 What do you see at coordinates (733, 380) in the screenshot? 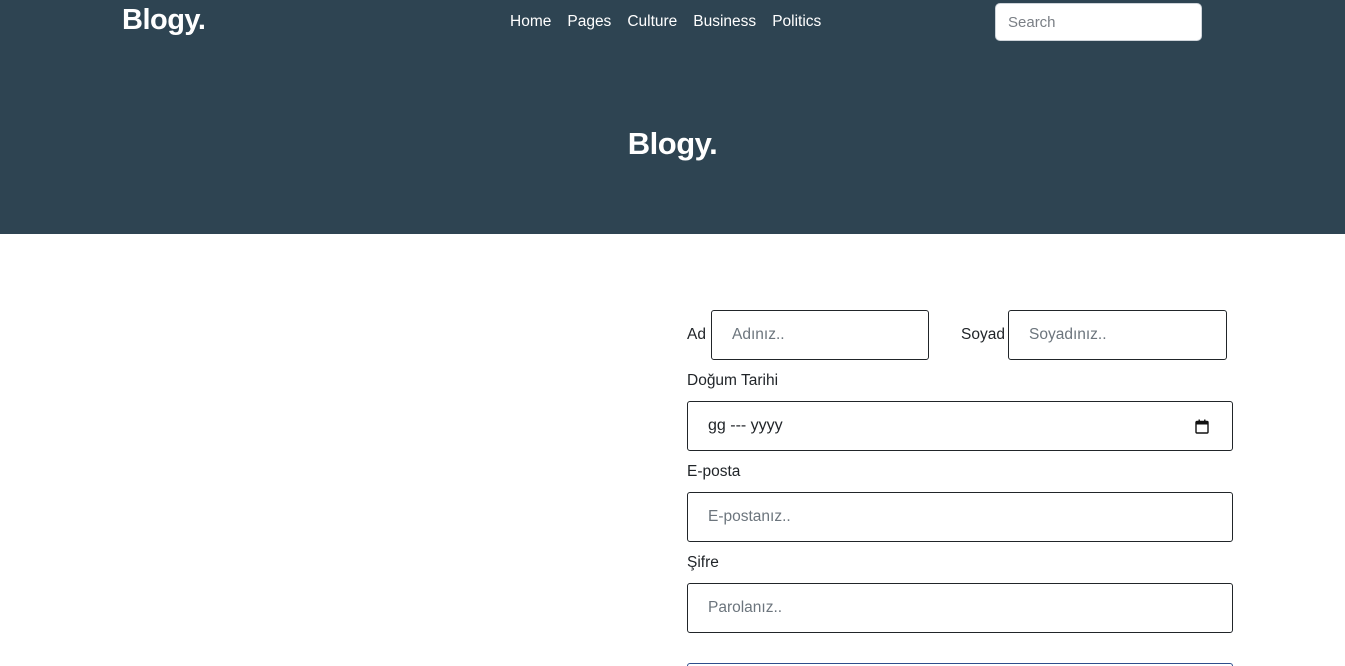
I see `birthdate-label: Doğum Tarihi` at bounding box center [733, 380].